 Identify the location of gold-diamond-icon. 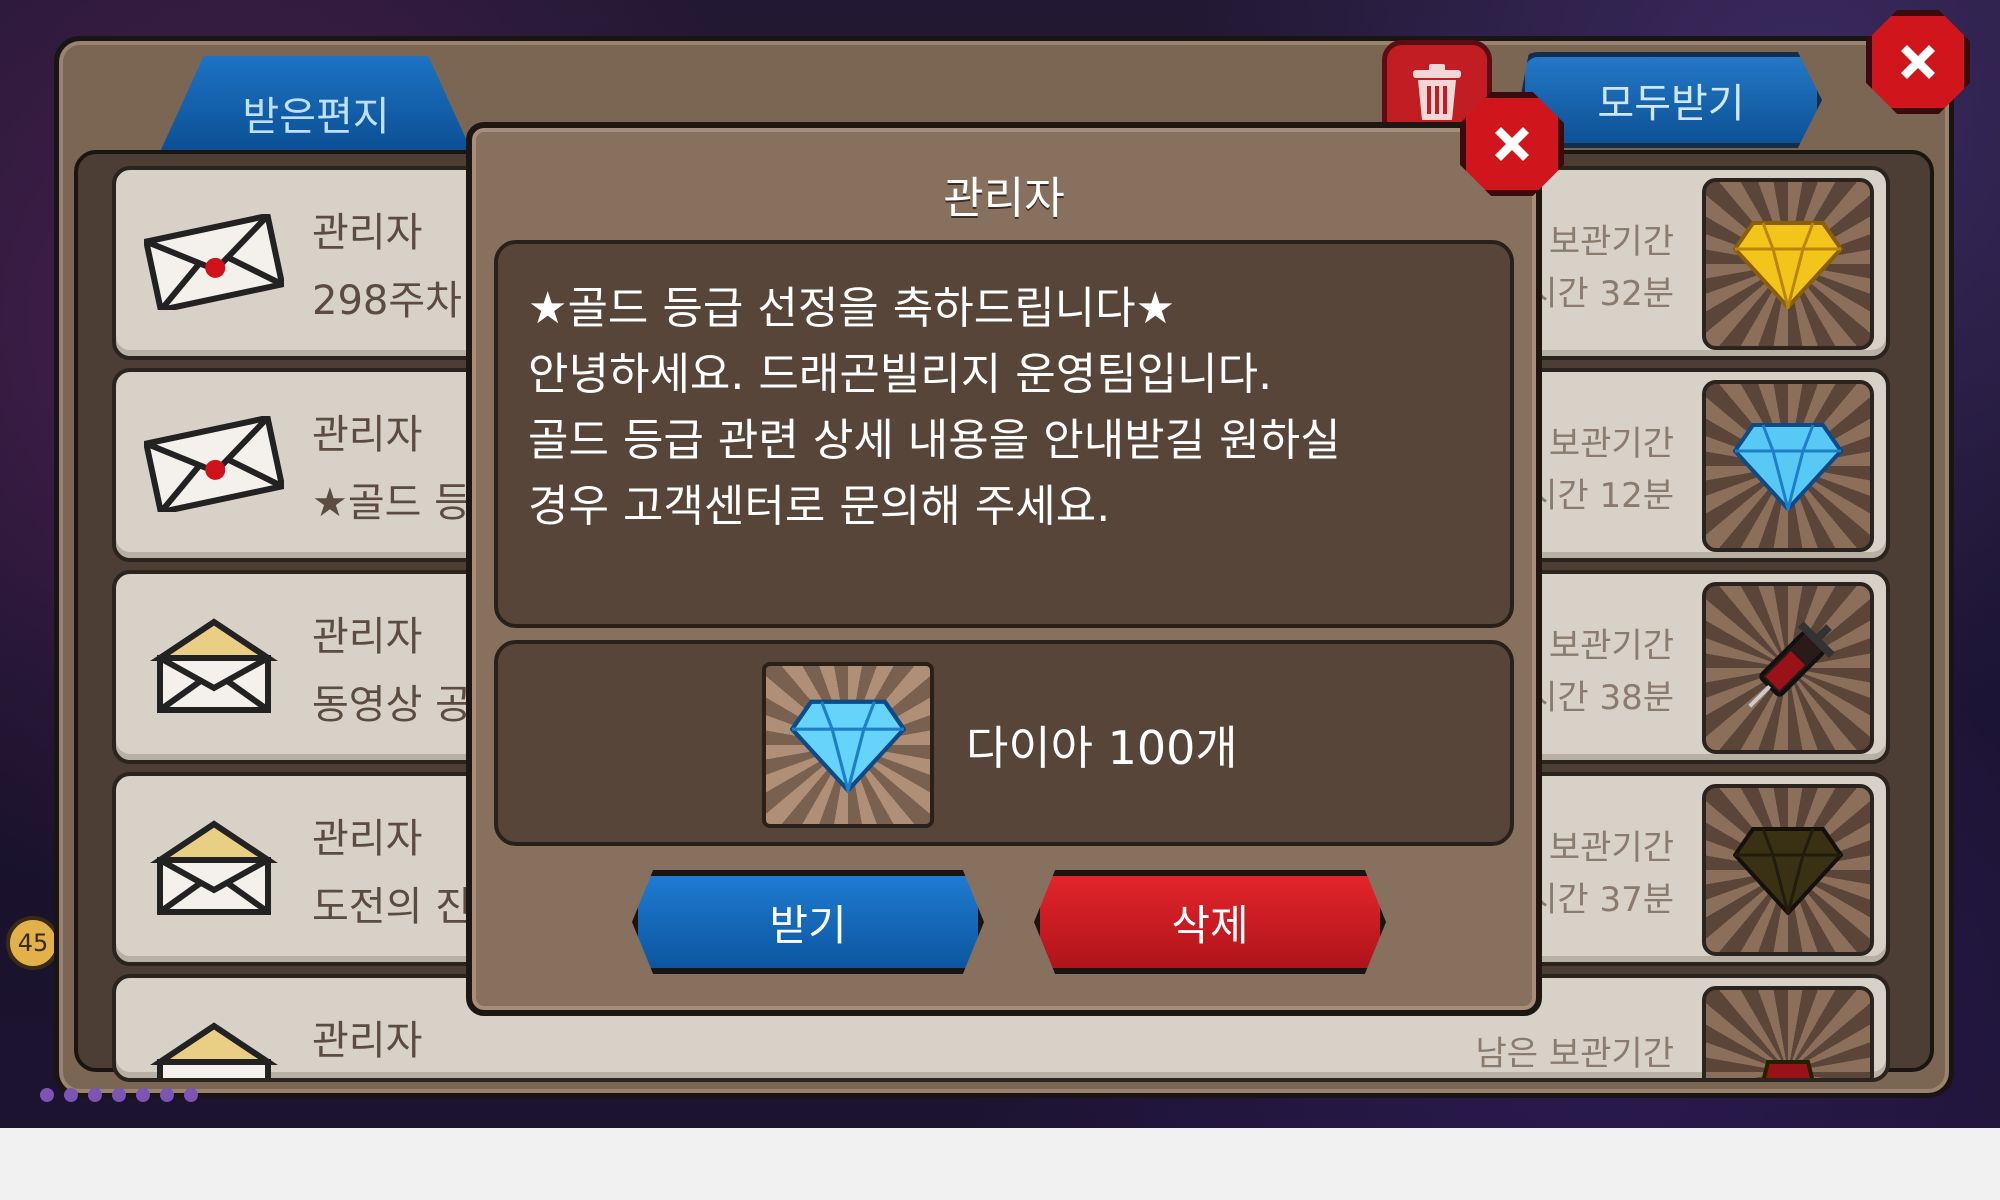
(1788, 265).